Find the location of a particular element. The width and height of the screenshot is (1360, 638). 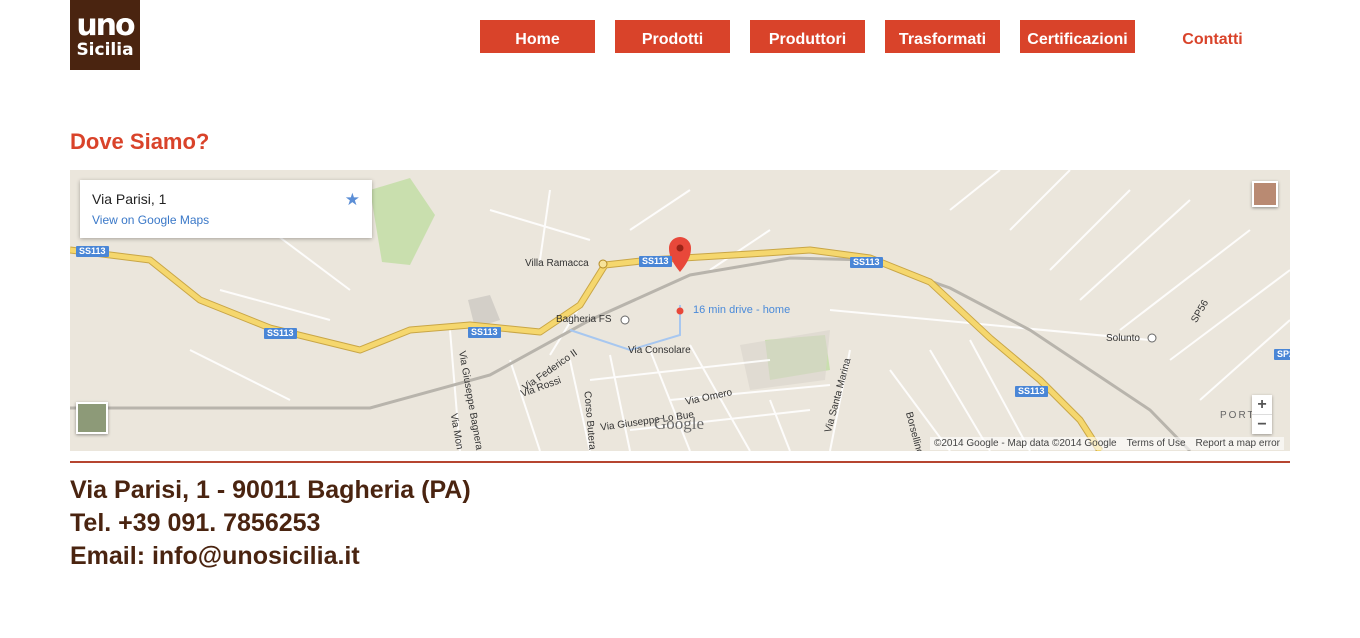

place-label: Solunto is located at coordinates (1123, 338).